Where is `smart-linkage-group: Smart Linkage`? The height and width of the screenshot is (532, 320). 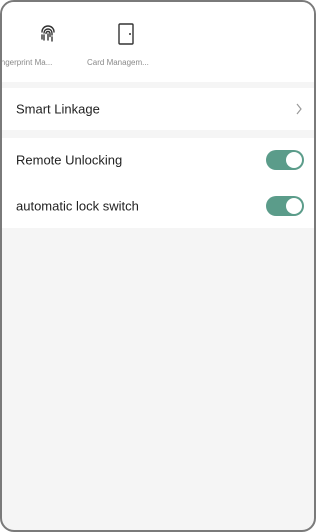 smart-linkage-group: Smart Linkage is located at coordinates (158, 109).